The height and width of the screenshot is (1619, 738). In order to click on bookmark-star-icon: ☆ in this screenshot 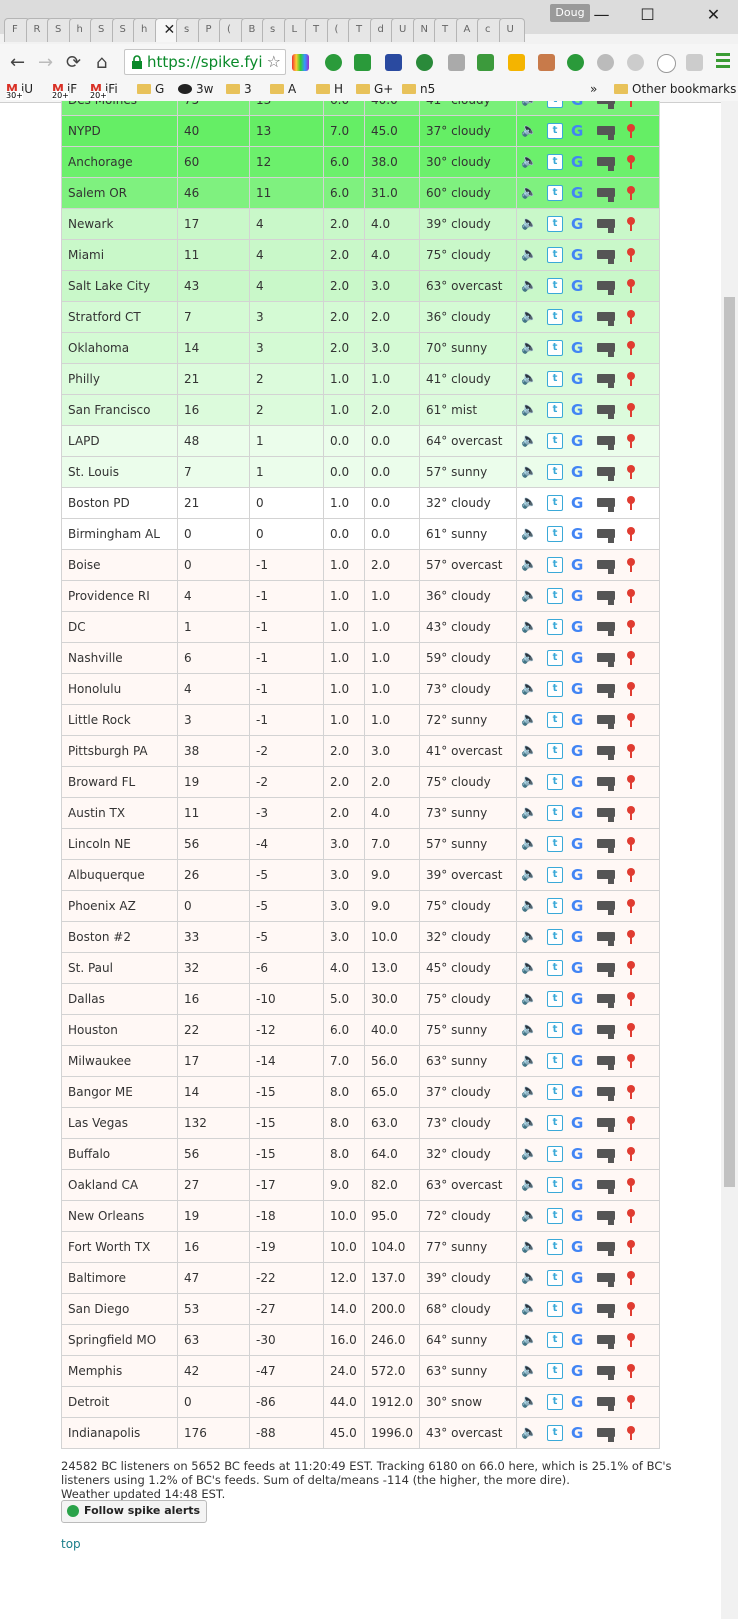, I will do `click(274, 61)`.